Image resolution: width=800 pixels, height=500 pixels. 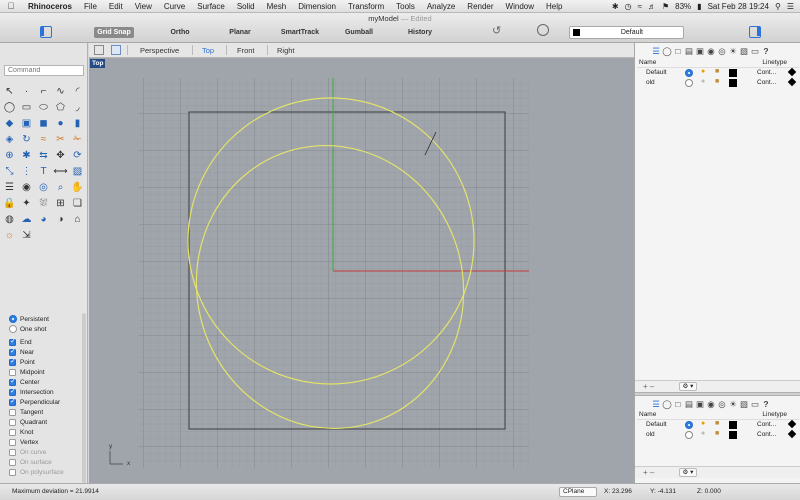 I want to click on sphere-tool-icon: ●, so click(x=60, y=123).